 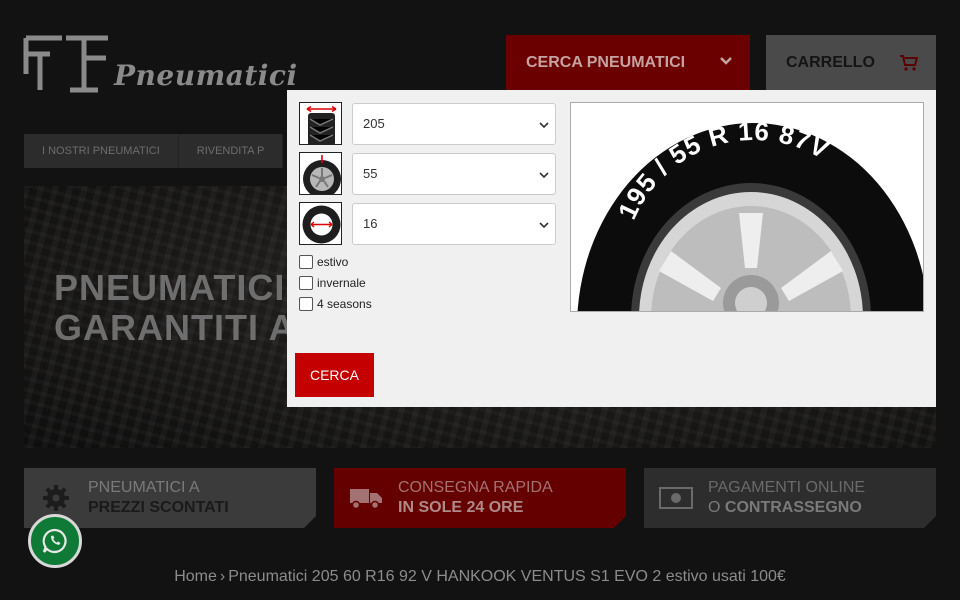 I want to click on width-row: 205, so click(x=427, y=123).